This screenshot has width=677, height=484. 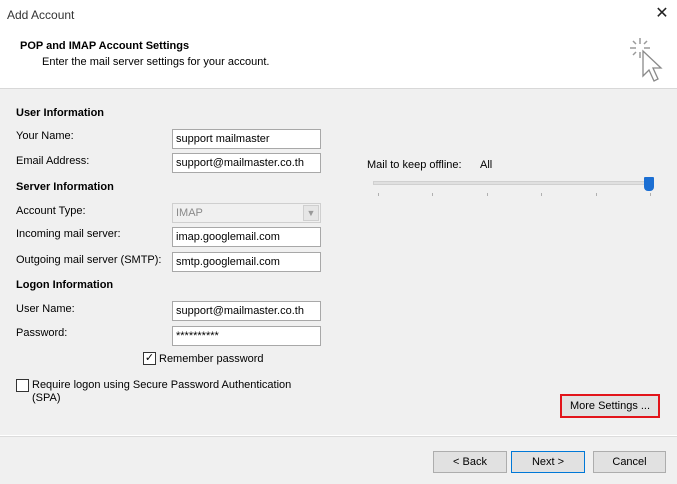 What do you see at coordinates (51, 211) in the screenshot?
I see `account-type-label: Account Type:` at bounding box center [51, 211].